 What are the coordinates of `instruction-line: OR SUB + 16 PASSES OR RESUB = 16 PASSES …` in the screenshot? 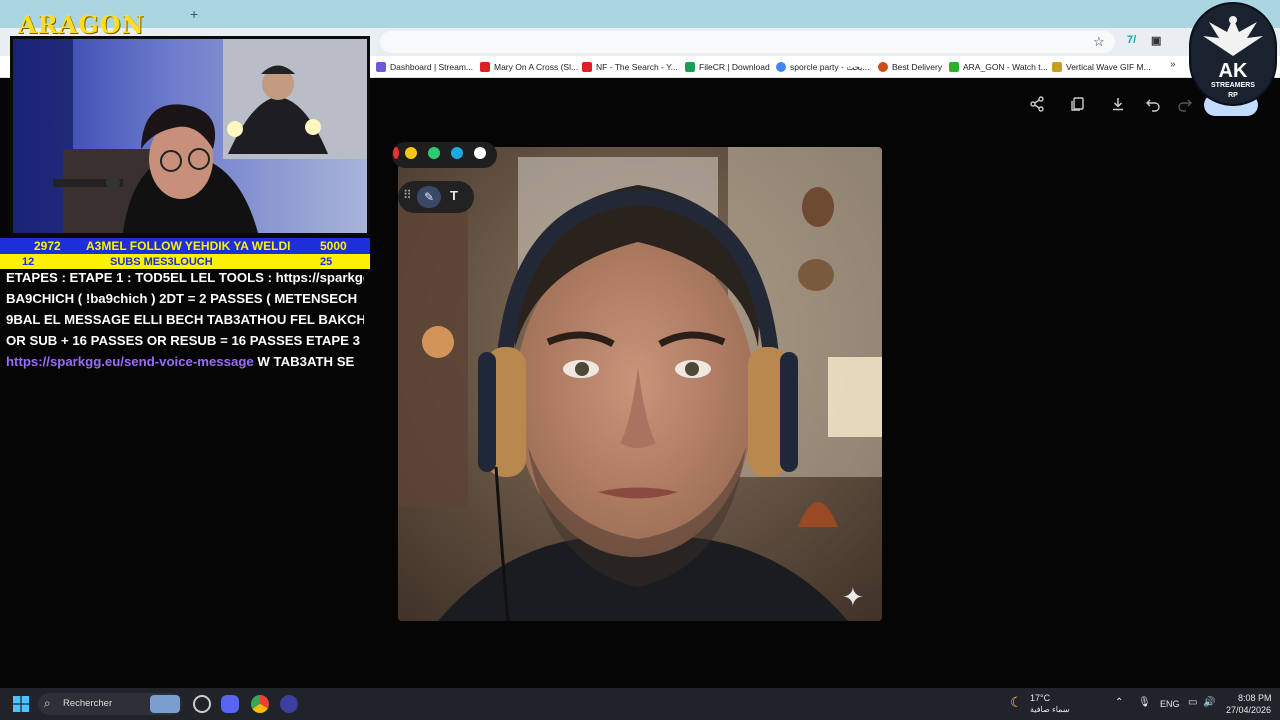 It's located at (185, 340).